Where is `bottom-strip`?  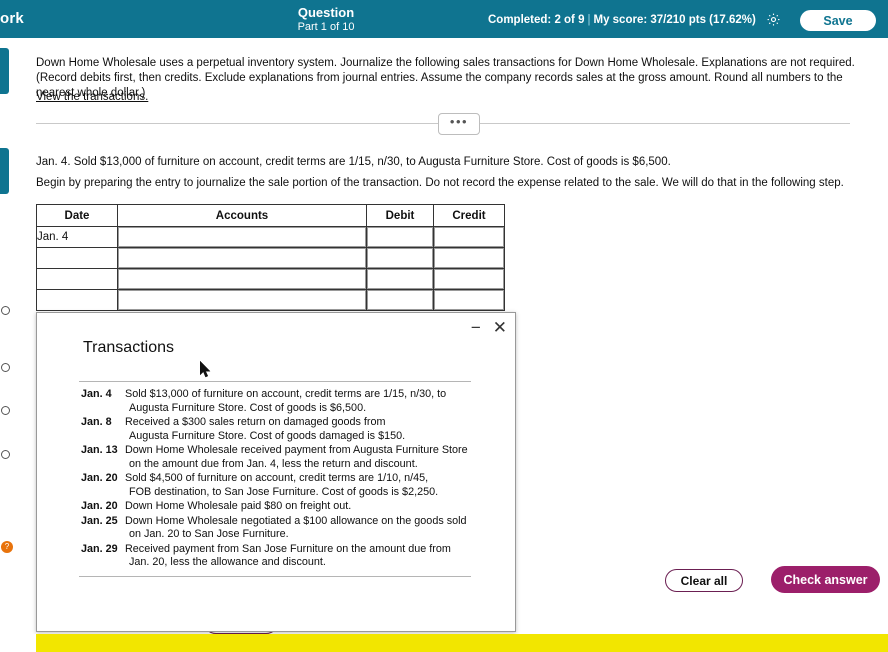
bottom-strip is located at coordinates (444, 643).